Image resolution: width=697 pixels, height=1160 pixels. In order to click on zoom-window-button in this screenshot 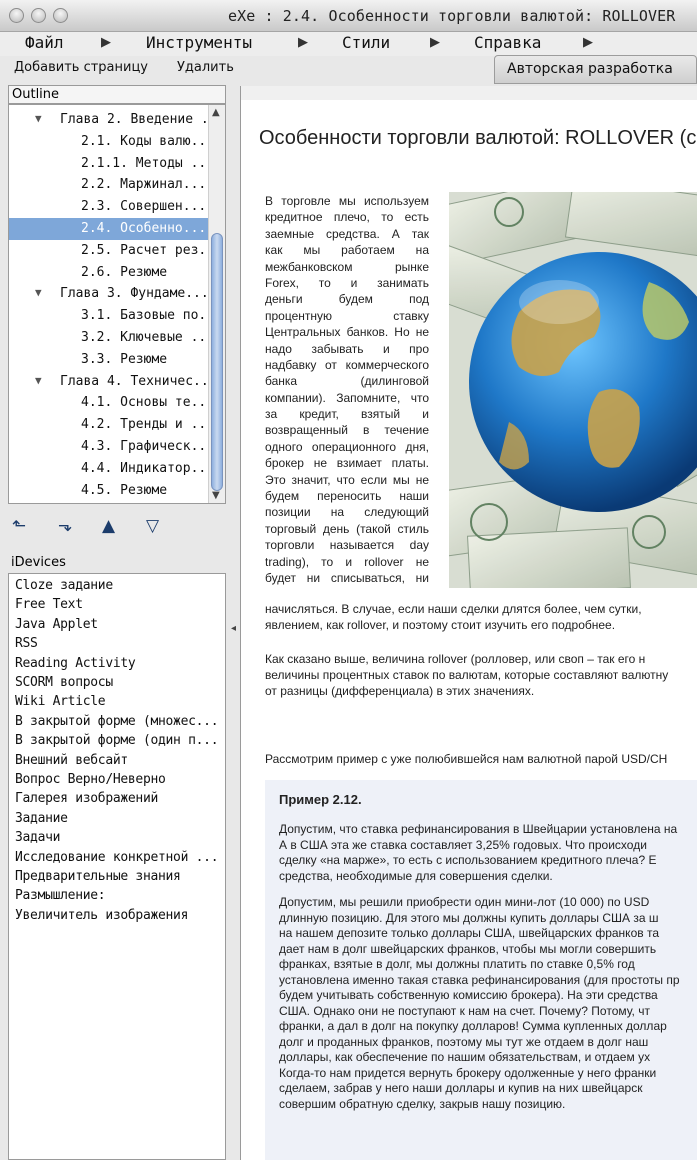, I will do `click(60, 15)`.